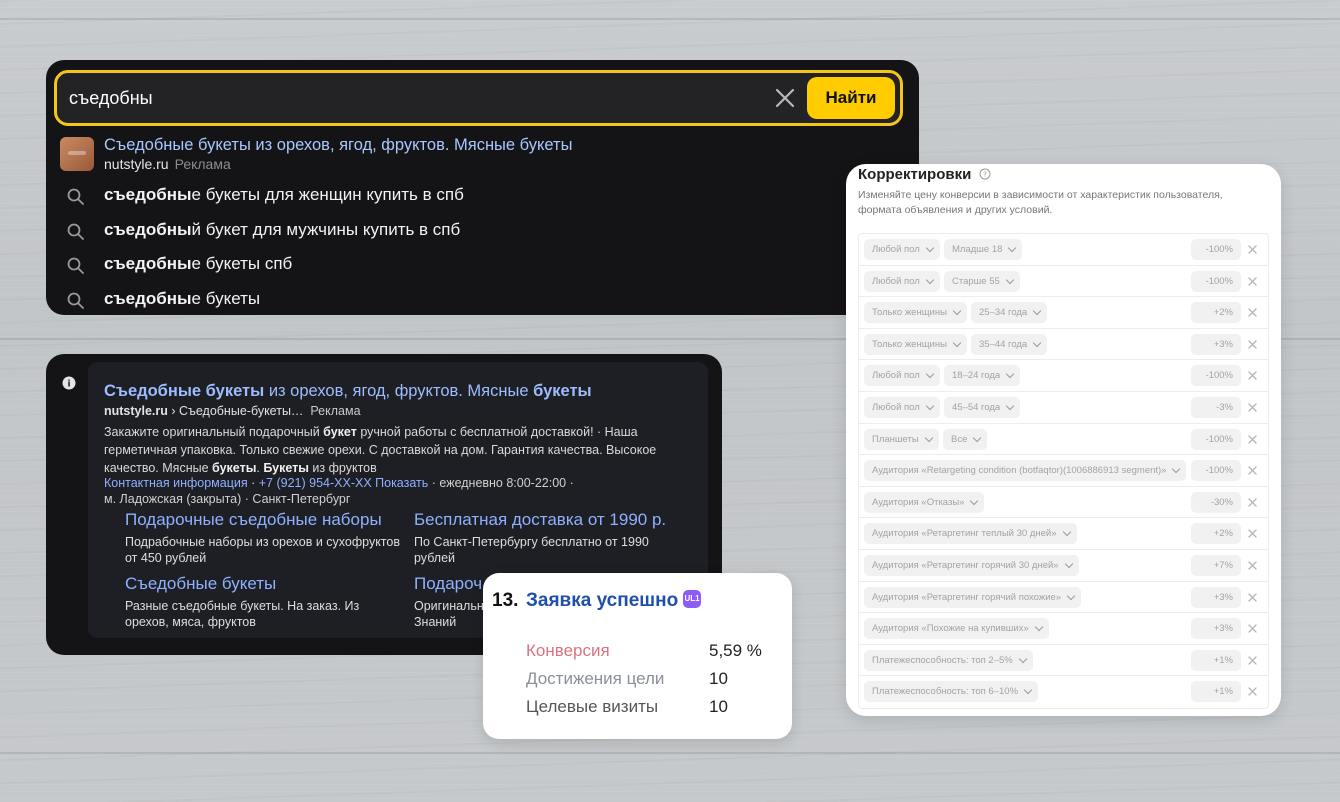 This screenshot has height=802, width=1340. Describe the element at coordinates (692, 599) in the screenshot. I see `goal-badge: UL1` at that location.